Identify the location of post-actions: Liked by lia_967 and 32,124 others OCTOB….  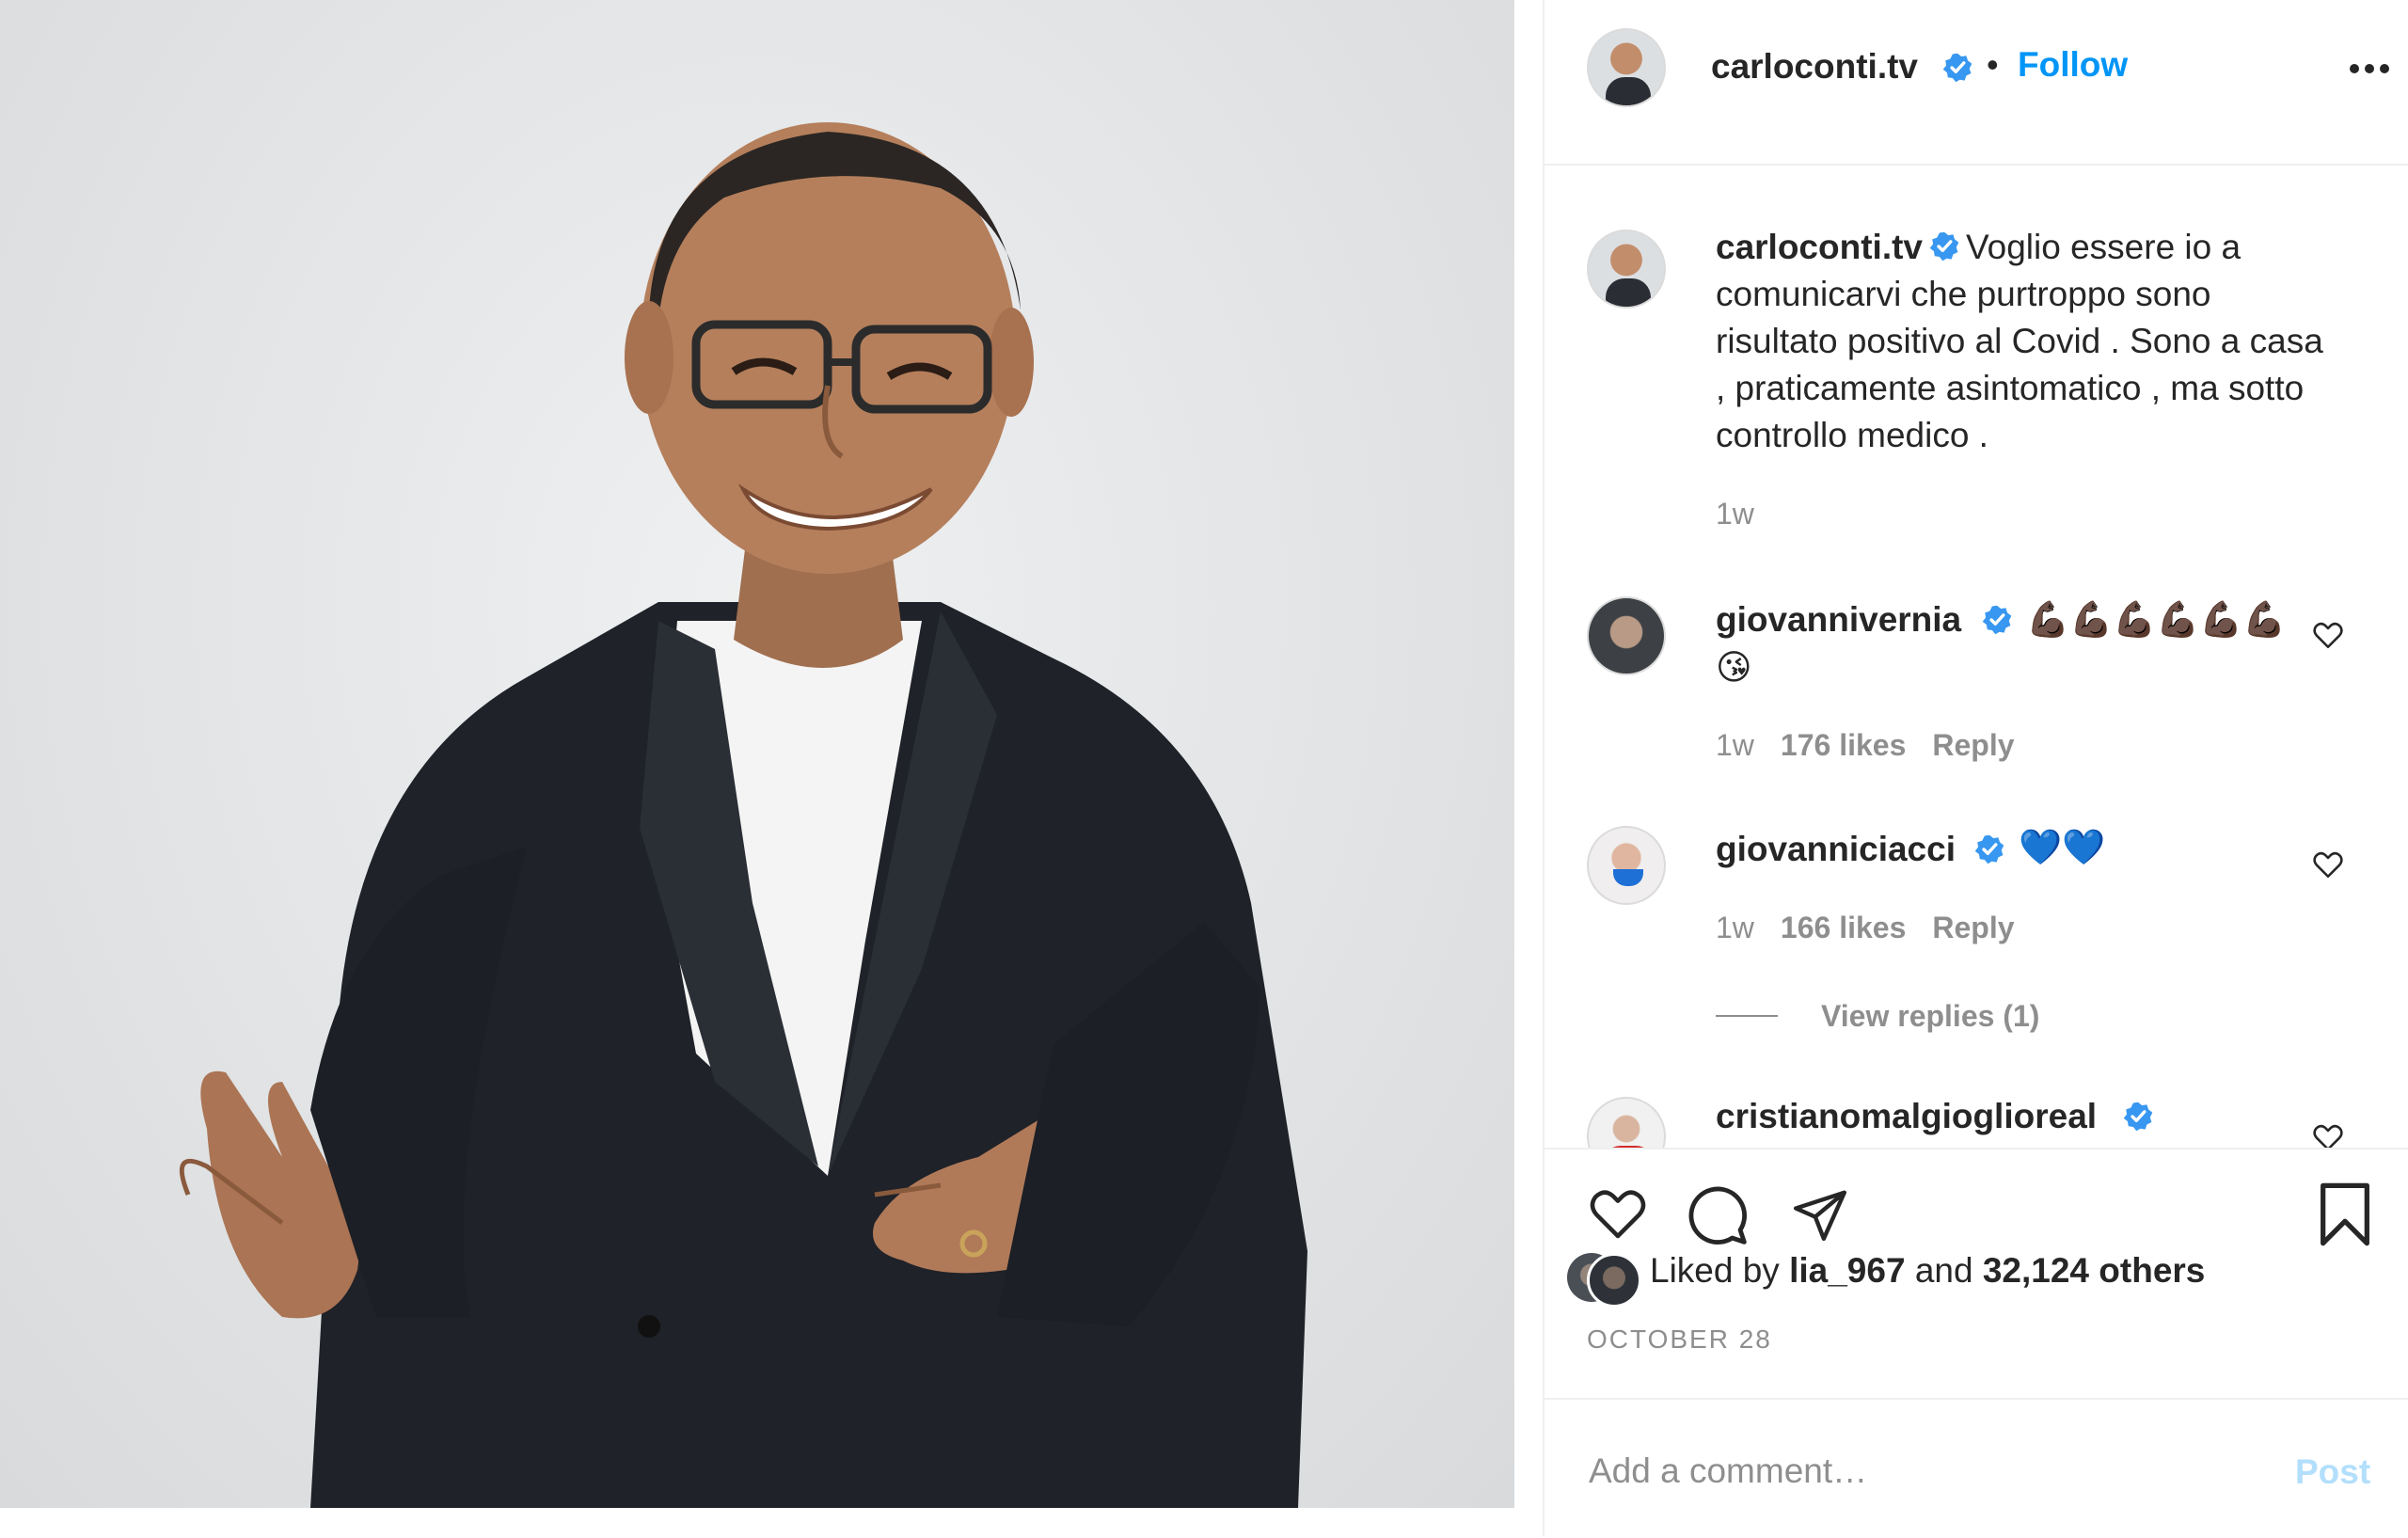
(1977, 1274).